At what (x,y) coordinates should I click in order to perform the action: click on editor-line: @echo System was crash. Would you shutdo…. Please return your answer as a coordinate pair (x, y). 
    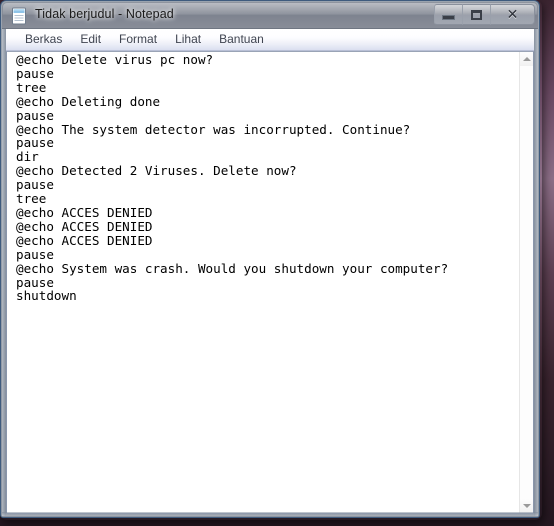
    Looking at the image, I should click on (232, 268).